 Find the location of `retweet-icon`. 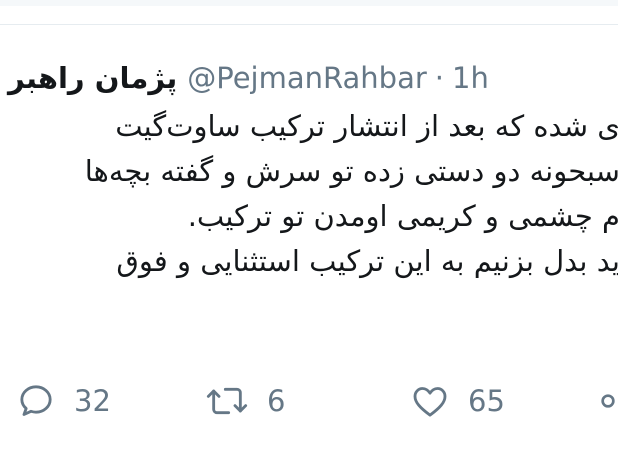

retweet-icon is located at coordinates (227, 401).